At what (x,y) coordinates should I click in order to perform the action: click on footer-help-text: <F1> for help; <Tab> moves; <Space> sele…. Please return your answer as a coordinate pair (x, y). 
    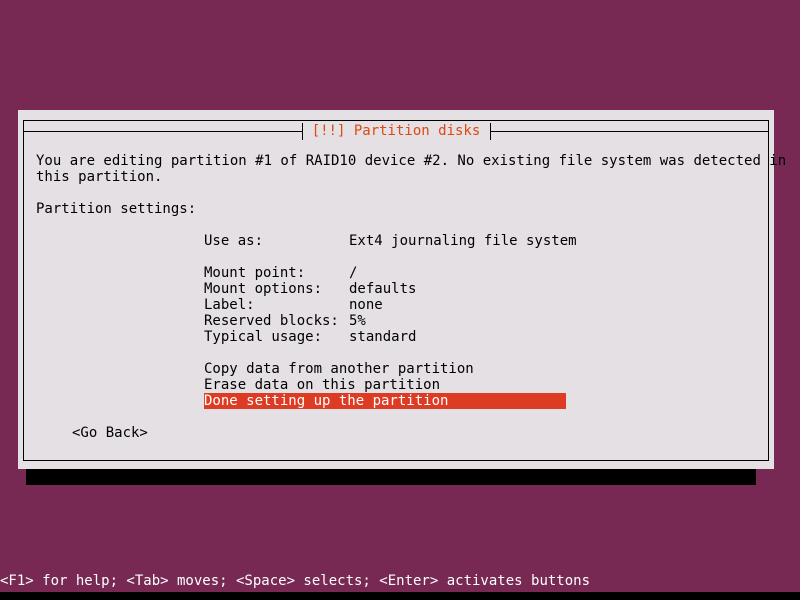
    Looking at the image, I should click on (295, 581).